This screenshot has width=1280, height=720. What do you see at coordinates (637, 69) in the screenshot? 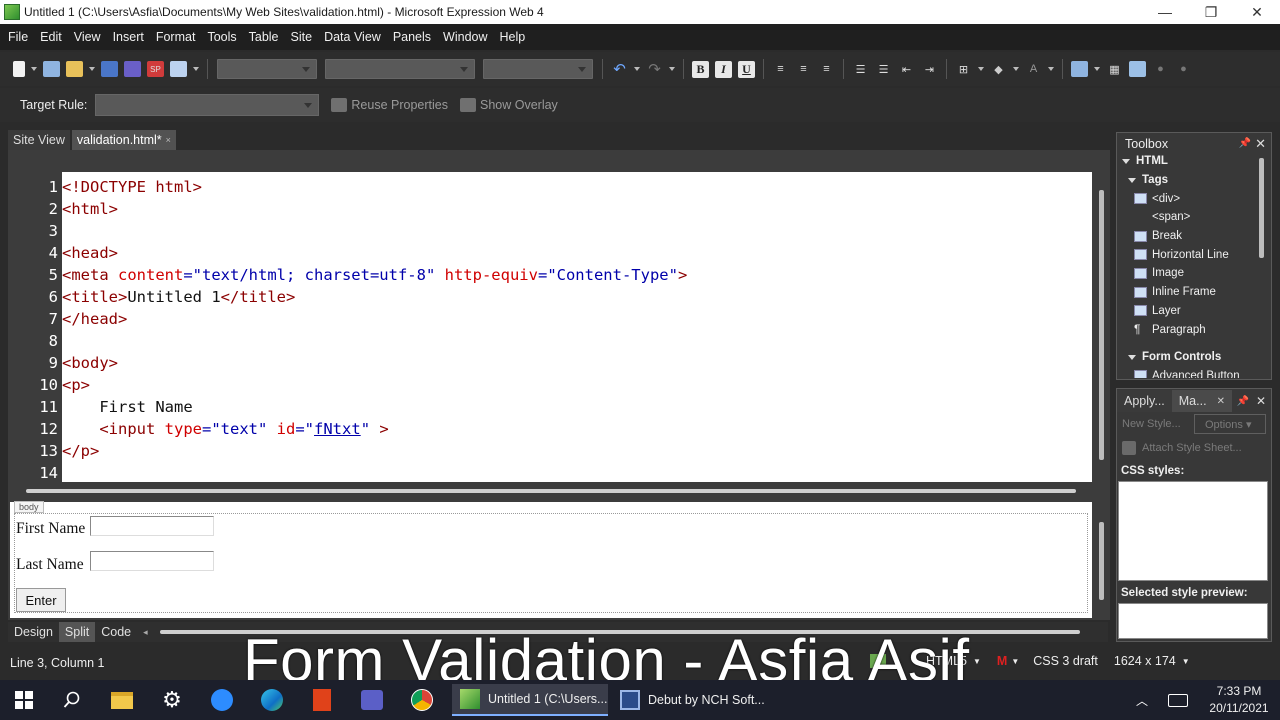
I see `undo-dropdown-arrow` at bounding box center [637, 69].